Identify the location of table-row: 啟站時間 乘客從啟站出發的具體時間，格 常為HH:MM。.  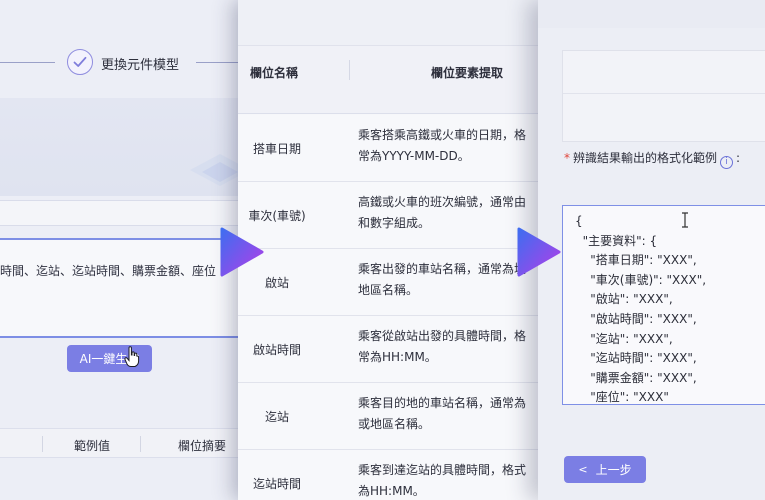
(389, 349).